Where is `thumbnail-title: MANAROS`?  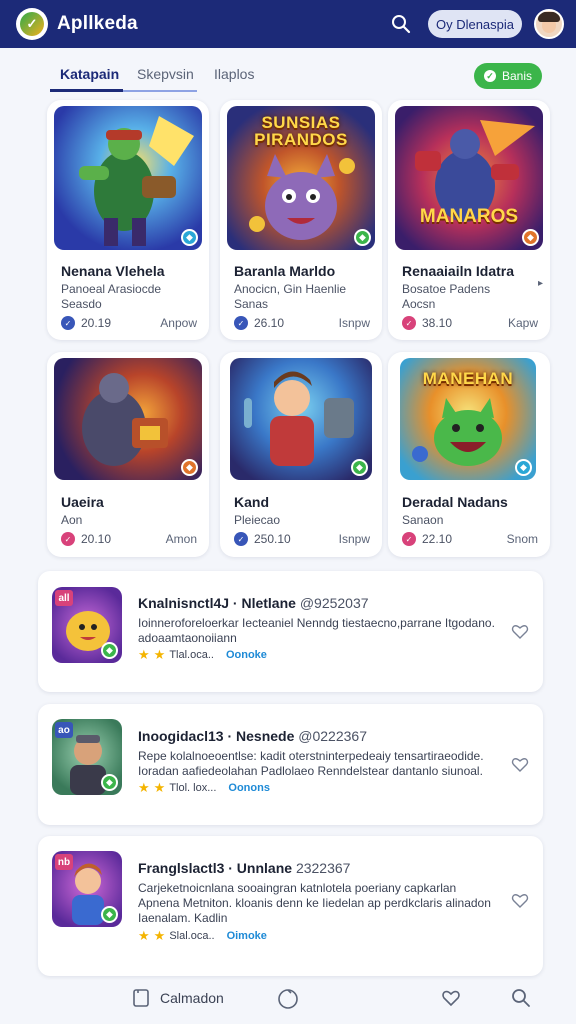 thumbnail-title: MANAROS is located at coordinates (469, 216).